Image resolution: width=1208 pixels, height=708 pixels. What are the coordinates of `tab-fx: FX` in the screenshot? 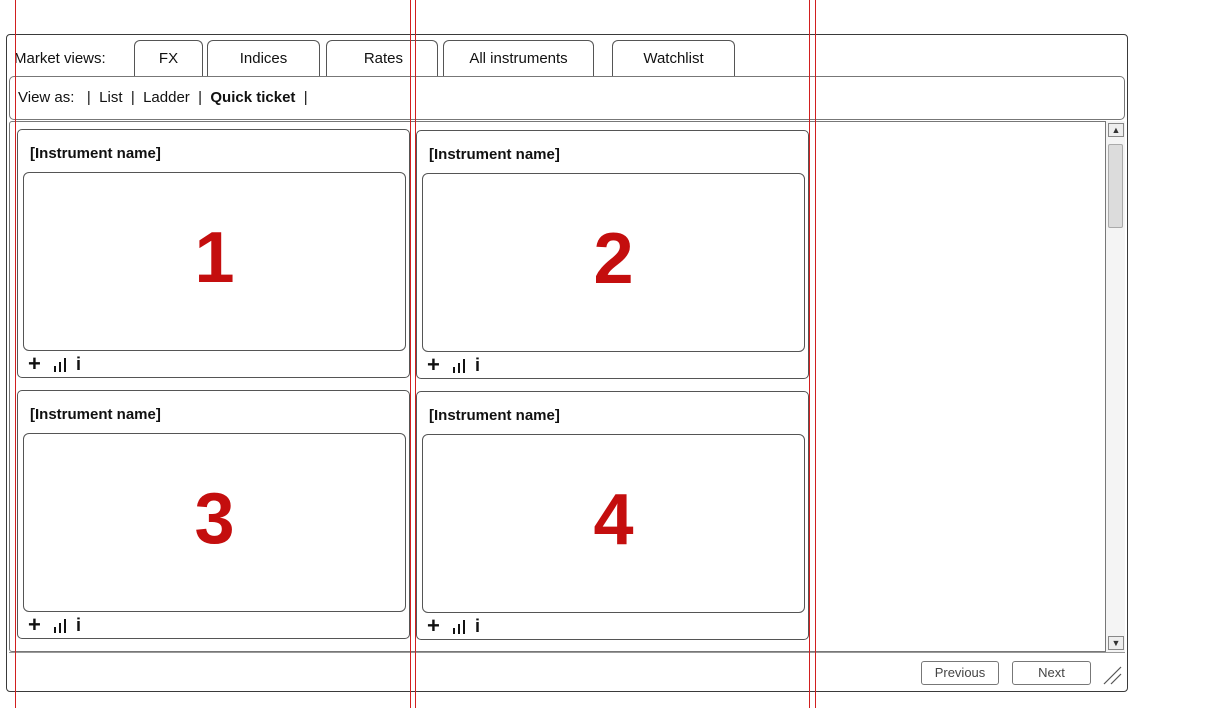 It's located at (168, 58).